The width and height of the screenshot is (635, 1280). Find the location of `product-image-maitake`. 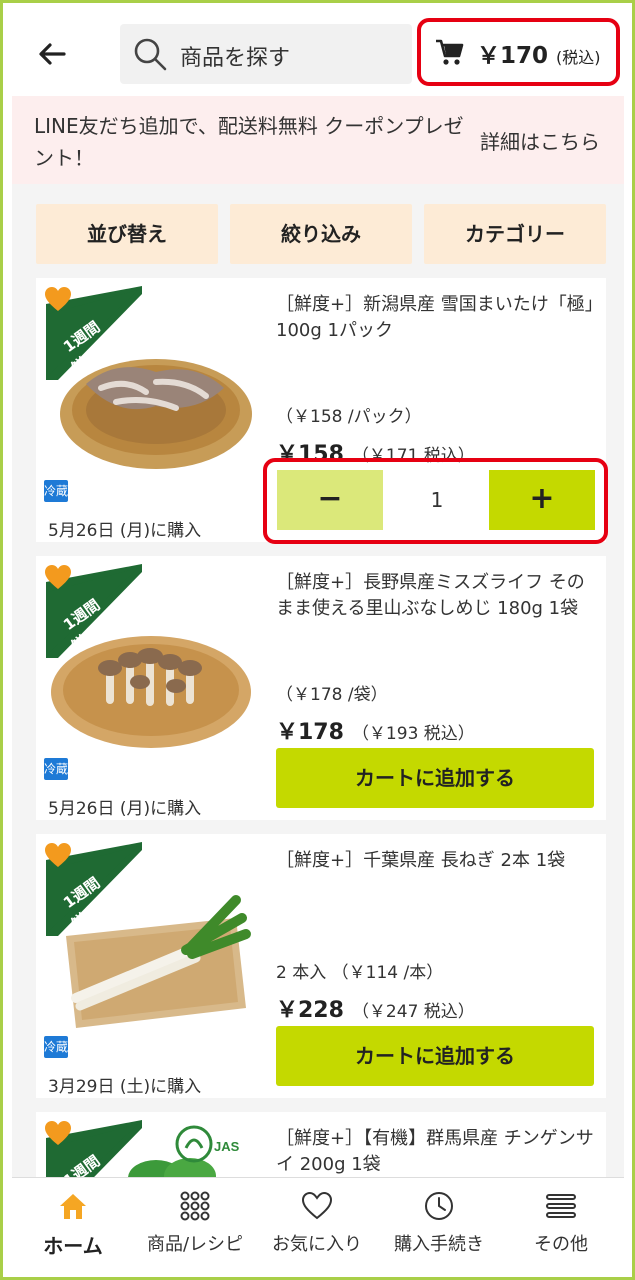

product-image-maitake is located at coordinates (156, 414).